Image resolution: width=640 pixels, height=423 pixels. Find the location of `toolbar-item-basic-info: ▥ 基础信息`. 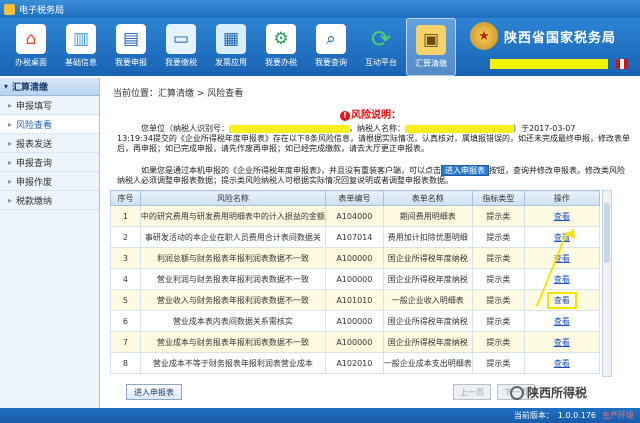

toolbar-item-basic-info: ▥ 基础信息 is located at coordinates (81, 47).